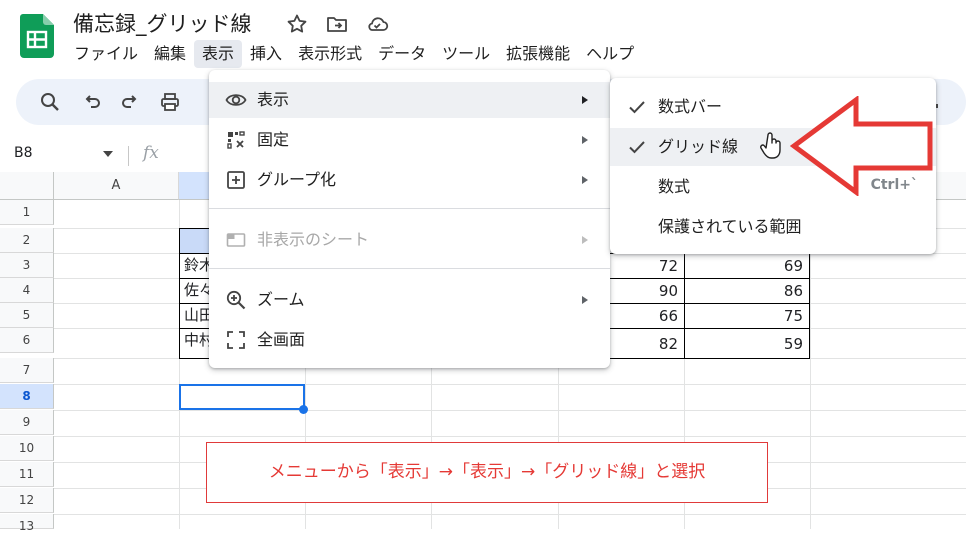 The width and height of the screenshot is (966, 539). Describe the element at coordinates (538, 54) in the screenshot. I see `menu-extensions: 拡張機能` at that location.